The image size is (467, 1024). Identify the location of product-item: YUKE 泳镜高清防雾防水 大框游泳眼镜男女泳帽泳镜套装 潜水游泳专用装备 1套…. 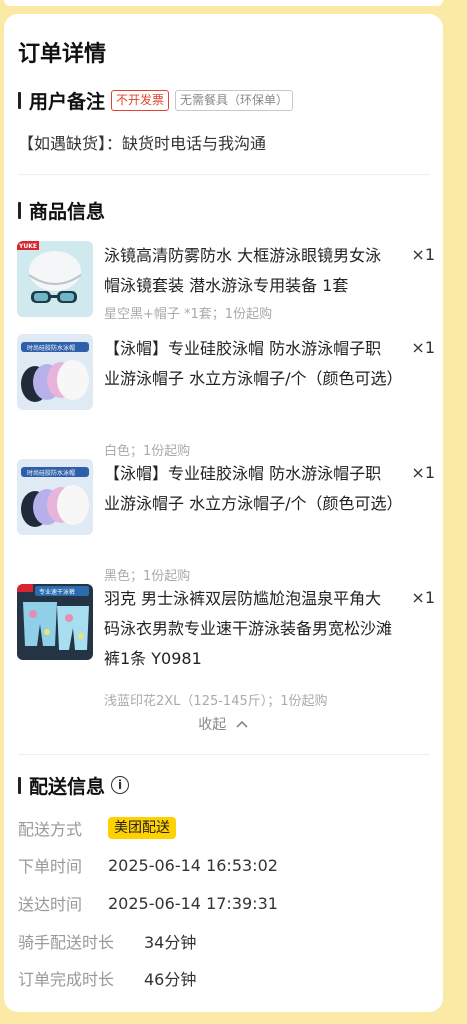
(226, 281).